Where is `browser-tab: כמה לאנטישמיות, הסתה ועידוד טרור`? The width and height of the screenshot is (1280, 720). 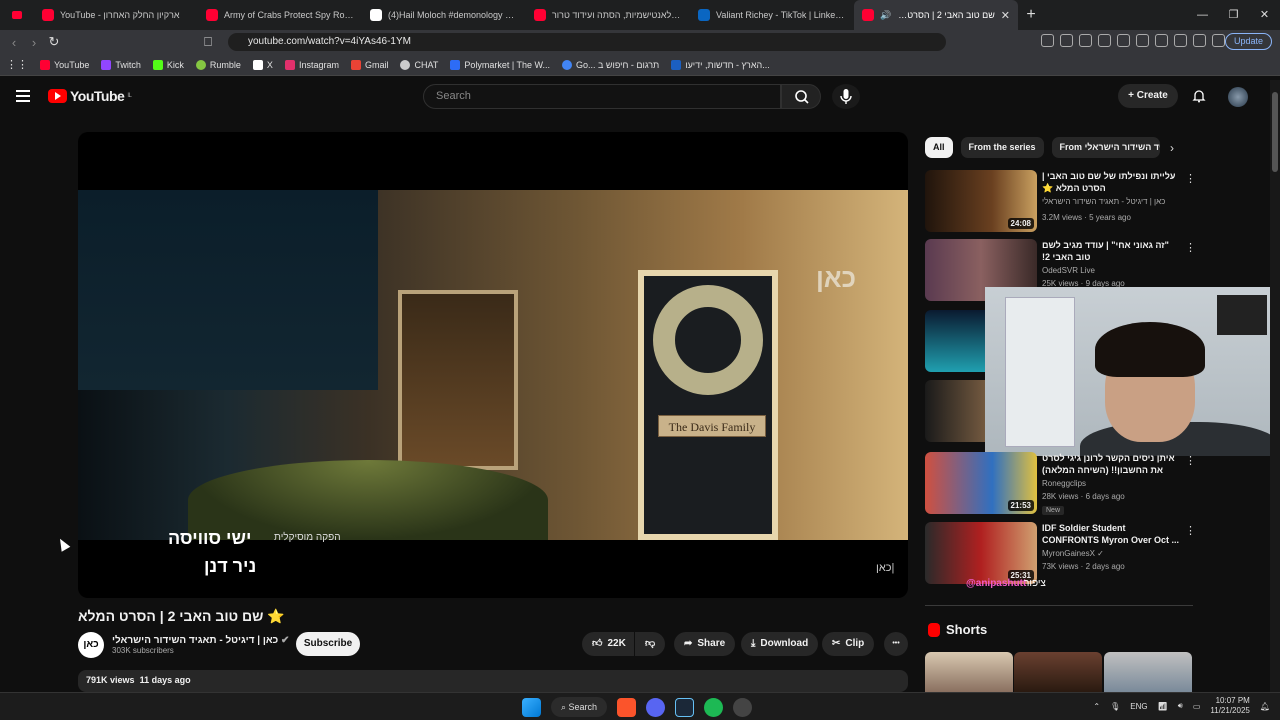 browser-tab: כמה לאנטישמיות, הסתה ועידוד טרור is located at coordinates (608, 15).